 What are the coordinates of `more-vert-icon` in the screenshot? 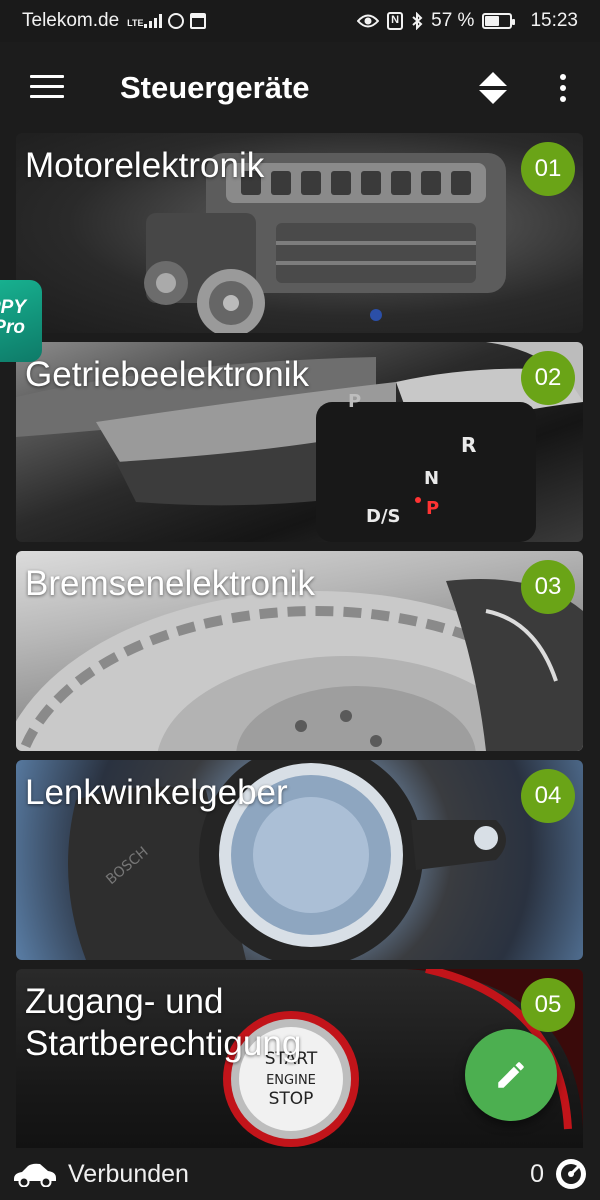 It's located at (563, 88).